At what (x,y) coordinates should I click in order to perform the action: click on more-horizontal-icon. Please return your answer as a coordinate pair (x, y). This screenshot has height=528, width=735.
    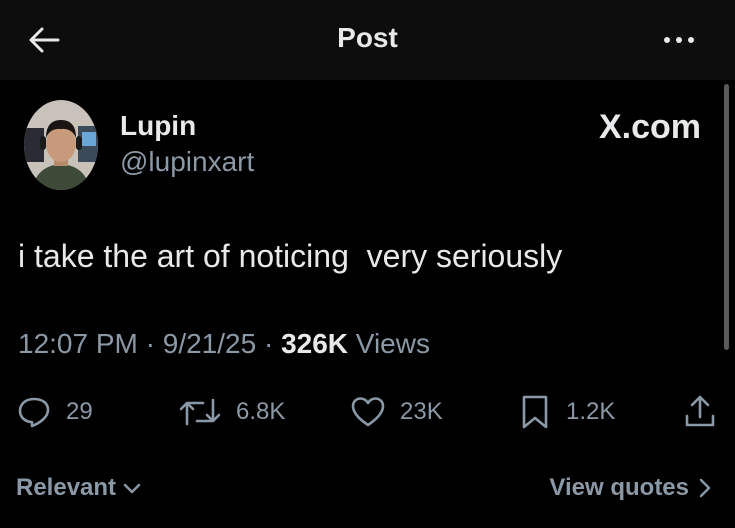
    Looking at the image, I should click on (679, 40).